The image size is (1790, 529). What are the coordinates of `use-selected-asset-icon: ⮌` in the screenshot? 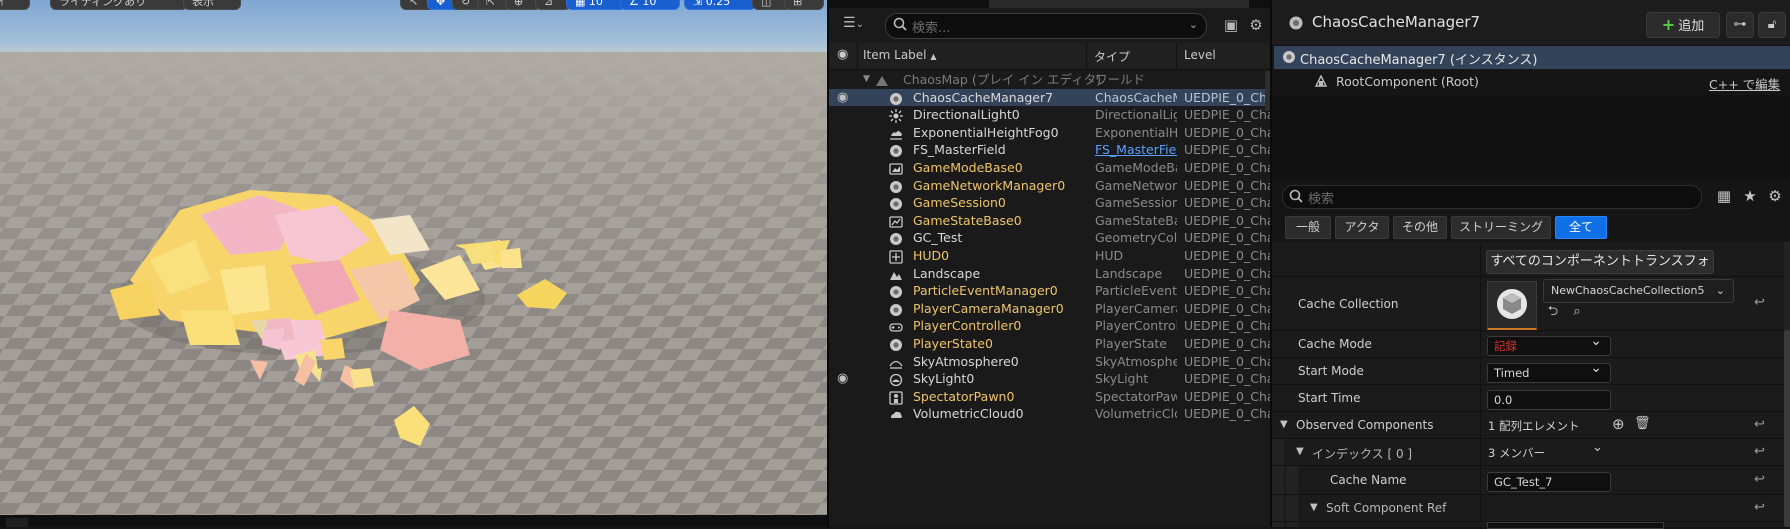 It's located at (1553, 312).